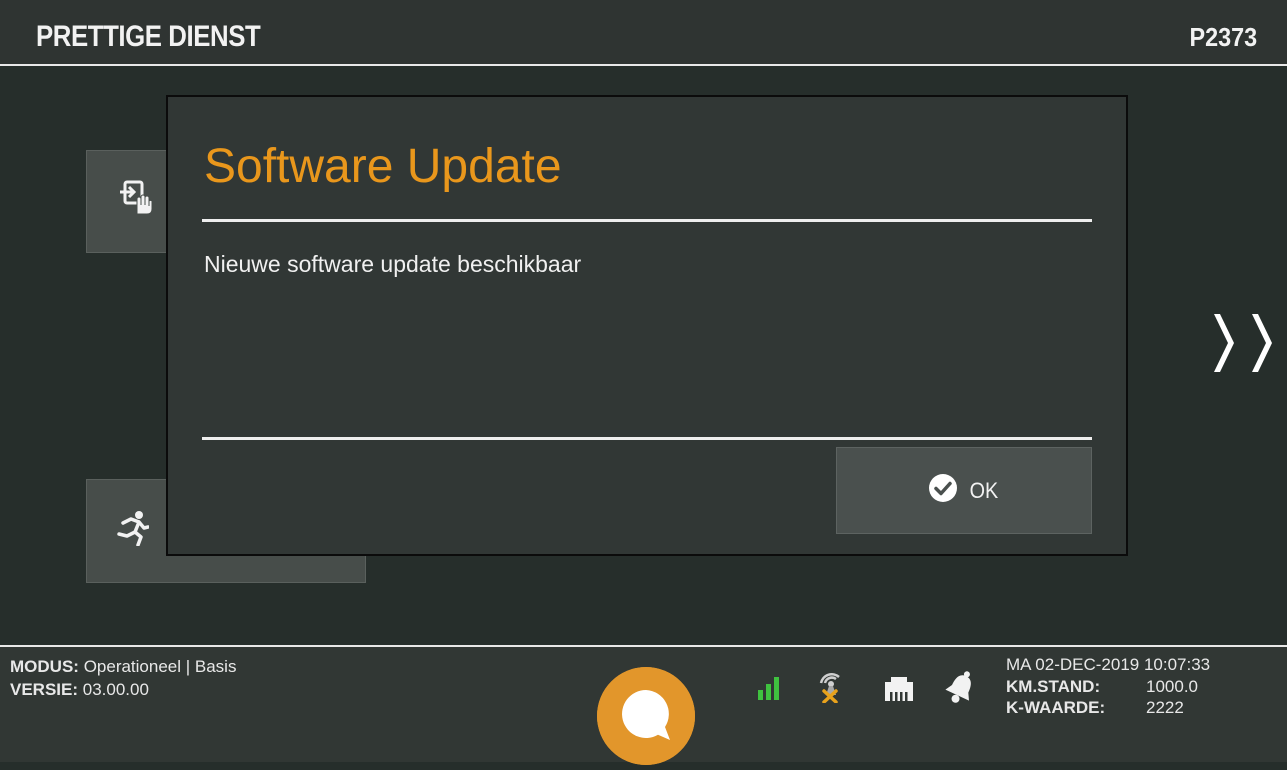 Image resolution: width=1287 pixels, height=770 pixels. I want to click on datetime: MA 02-DEC-2019 10:07:33, so click(1108, 664).